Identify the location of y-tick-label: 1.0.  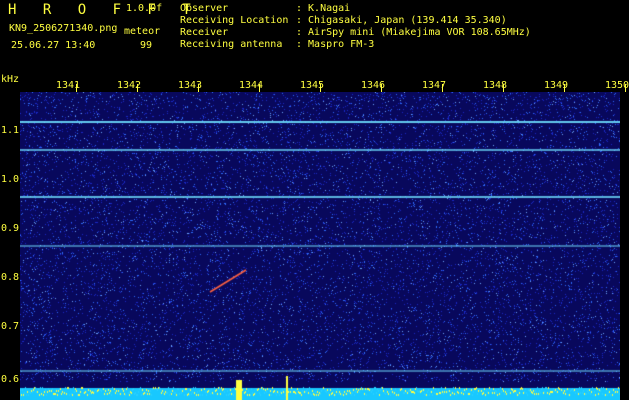
(10, 179).